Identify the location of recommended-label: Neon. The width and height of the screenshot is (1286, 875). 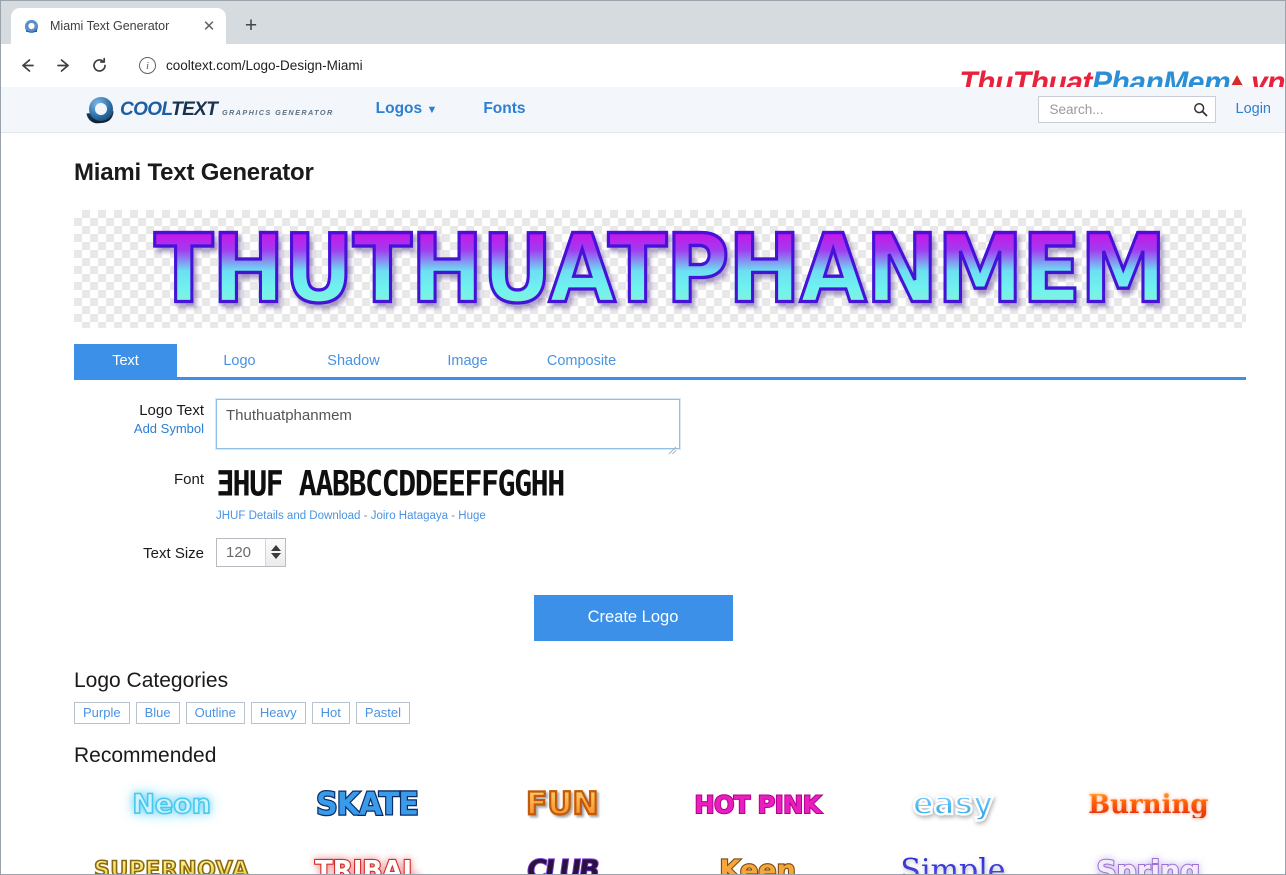
(172, 805).